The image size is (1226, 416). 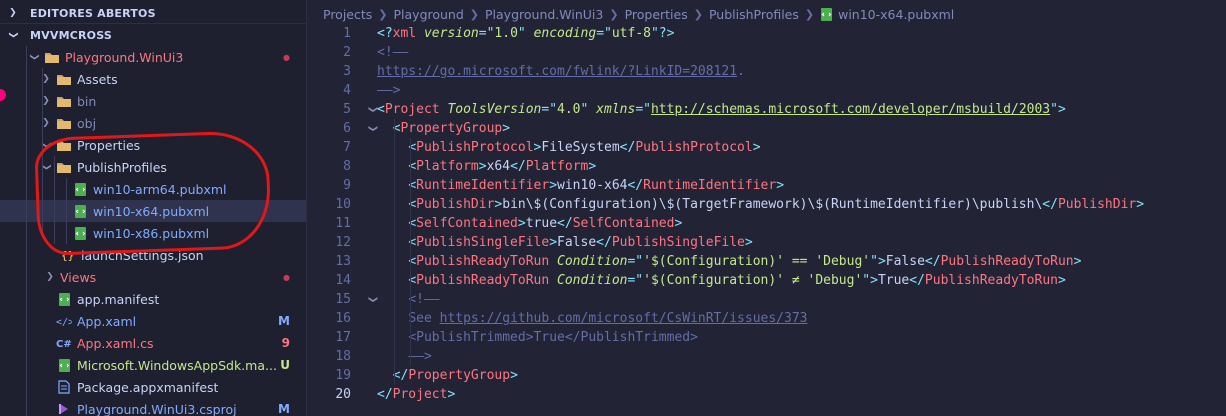 What do you see at coordinates (153, 387) in the screenshot?
I see `sidebar-item-package-appxmanifest: Package.appxmanifest` at bounding box center [153, 387].